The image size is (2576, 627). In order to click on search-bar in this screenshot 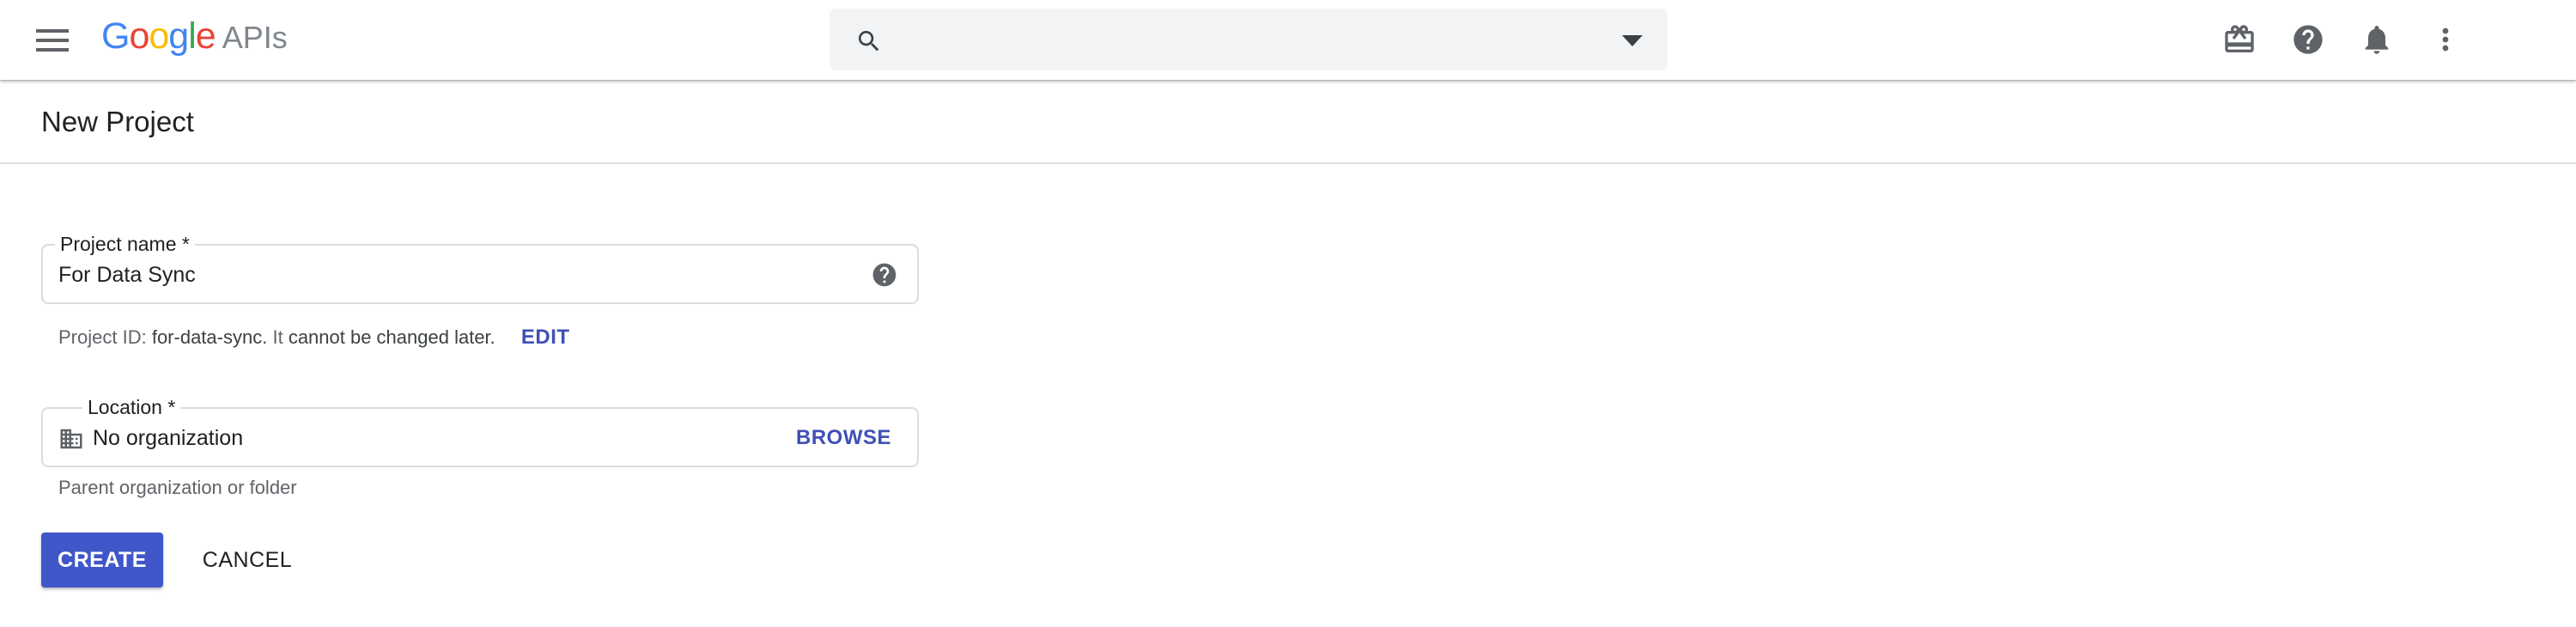, I will do `click(1248, 39)`.